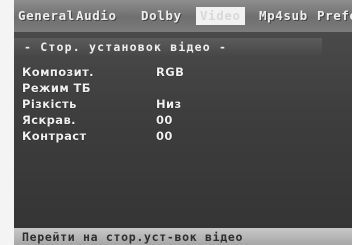 This screenshot has height=245, width=352. What do you see at coordinates (49, 104) in the screenshot?
I see `setting-label: Різкість` at bounding box center [49, 104].